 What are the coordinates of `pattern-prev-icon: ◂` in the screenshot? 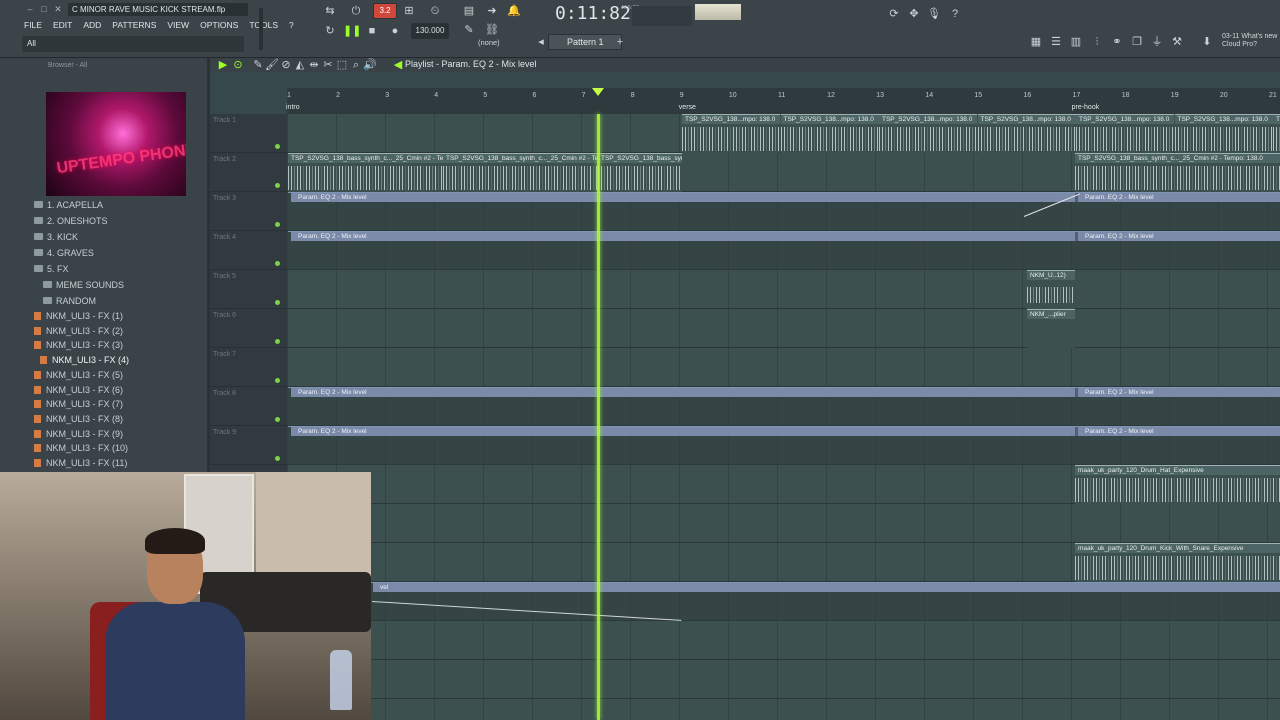 It's located at (541, 42).